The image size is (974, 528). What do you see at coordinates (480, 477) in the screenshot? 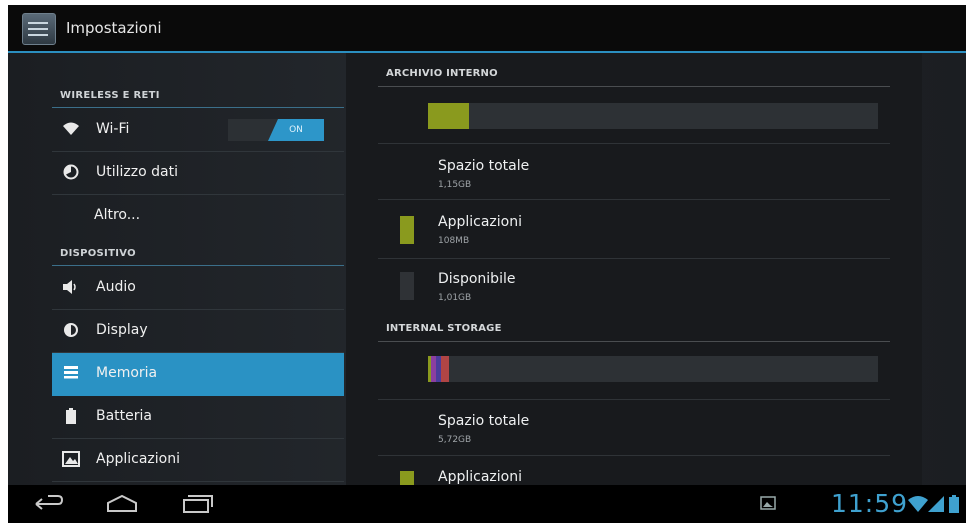
I see `storage-apps-title: Applicazioni` at bounding box center [480, 477].